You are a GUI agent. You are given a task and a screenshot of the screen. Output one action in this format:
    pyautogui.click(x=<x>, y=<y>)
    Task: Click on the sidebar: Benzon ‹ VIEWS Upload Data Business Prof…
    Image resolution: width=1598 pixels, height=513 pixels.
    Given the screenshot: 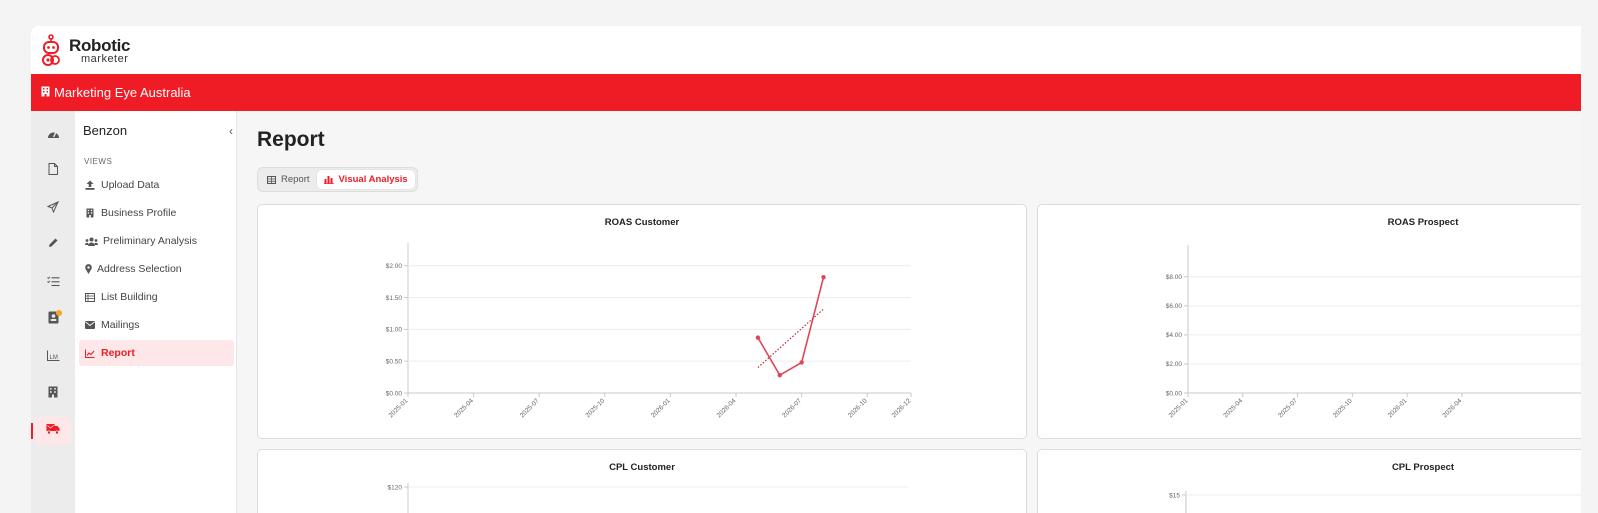 What is the action you would take?
    pyautogui.click(x=156, y=312)
    